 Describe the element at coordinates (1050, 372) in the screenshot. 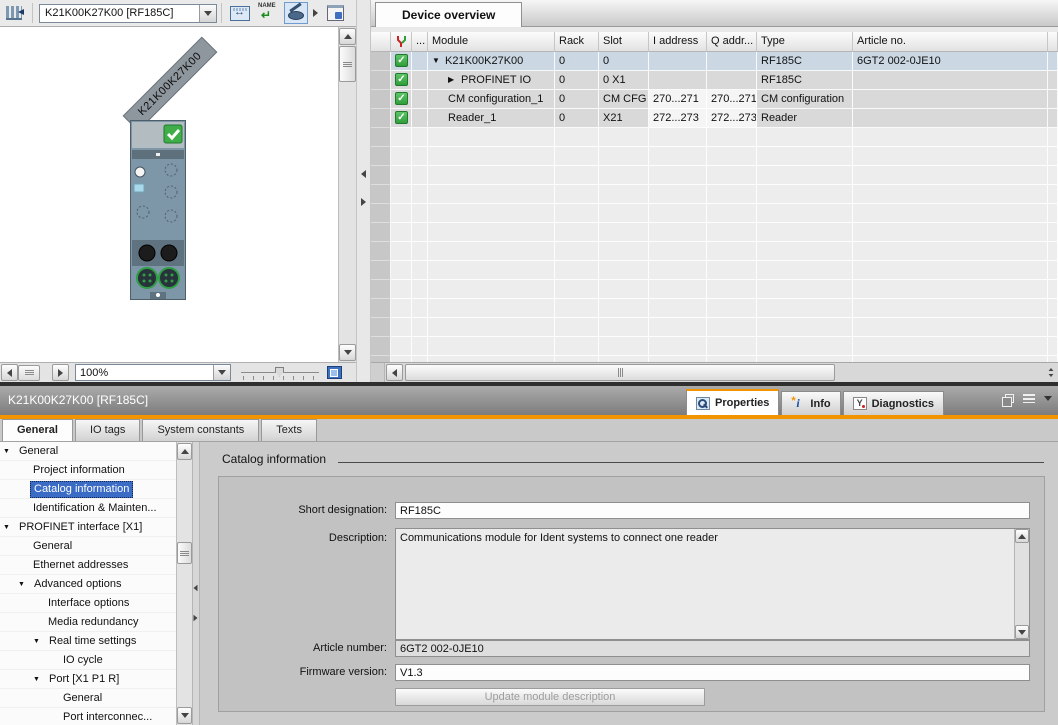

I see `splitter-quick-icon` at that location.